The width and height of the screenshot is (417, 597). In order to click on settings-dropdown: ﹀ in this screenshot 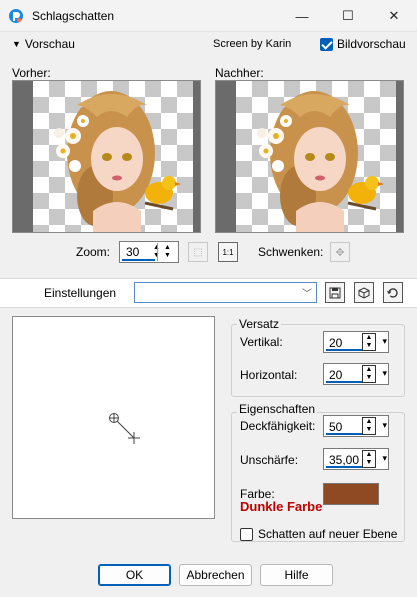, I will do `click(225, 292)`.